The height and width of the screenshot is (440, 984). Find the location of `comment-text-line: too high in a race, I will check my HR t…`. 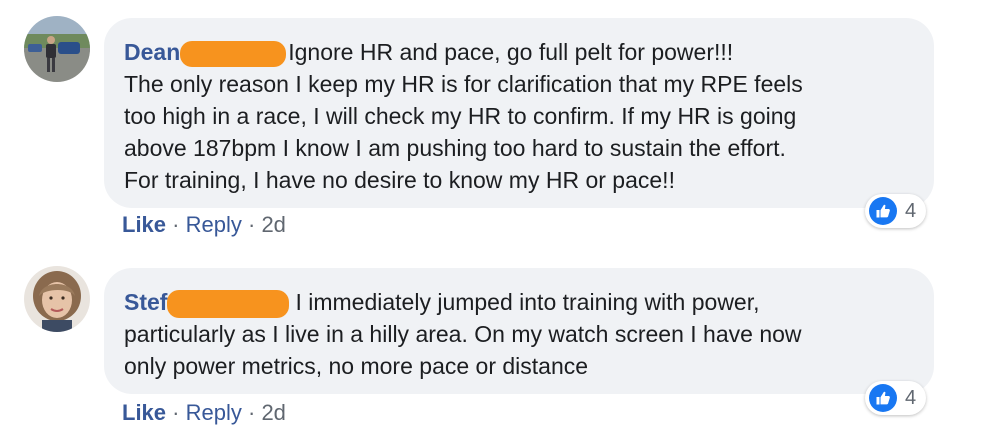

comment-text-line: too high in a race, I will check my HR t… is located at coordinates (460, 116).